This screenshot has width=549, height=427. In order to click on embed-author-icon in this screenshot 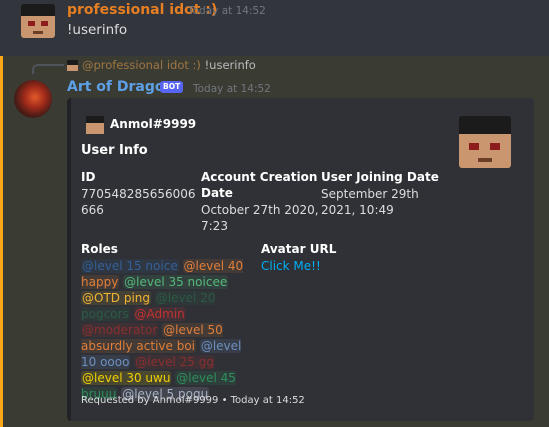, I will do `click(95, 125)`.